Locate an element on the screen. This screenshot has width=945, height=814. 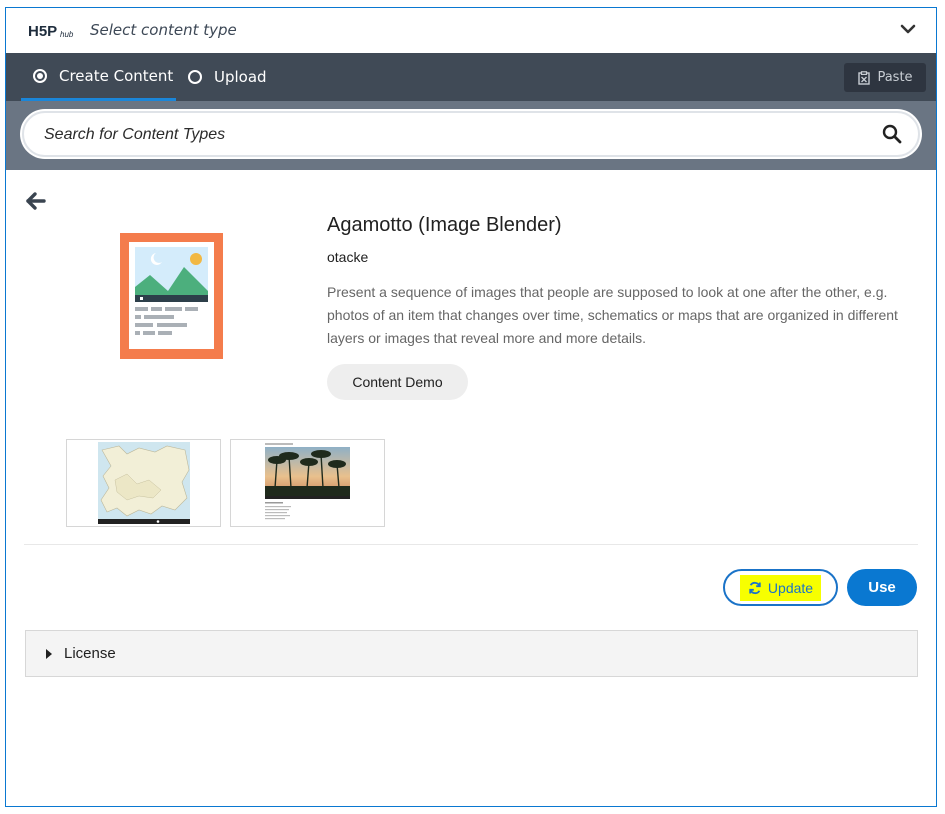
screenshot-thumbnail-palms is located at coordinates (307, 483).